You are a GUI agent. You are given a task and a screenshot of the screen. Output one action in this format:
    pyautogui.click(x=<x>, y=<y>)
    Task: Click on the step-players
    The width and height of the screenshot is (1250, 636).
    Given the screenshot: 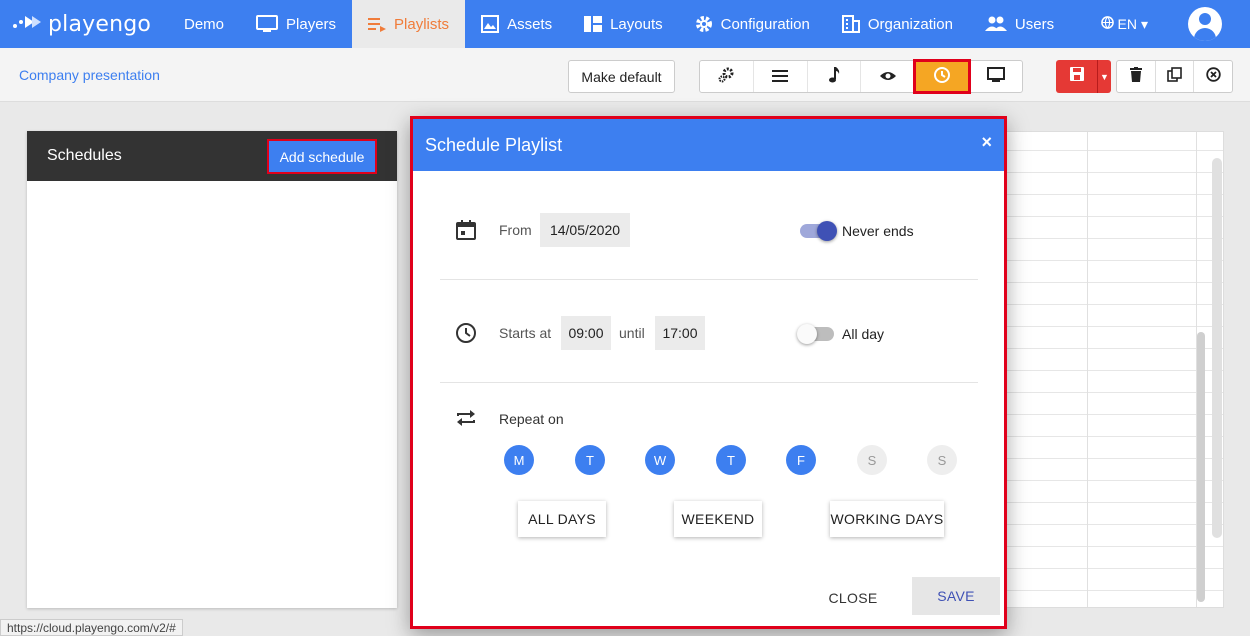 What is the action you would take?
    pyautogui.click(x=995, y=76)
    